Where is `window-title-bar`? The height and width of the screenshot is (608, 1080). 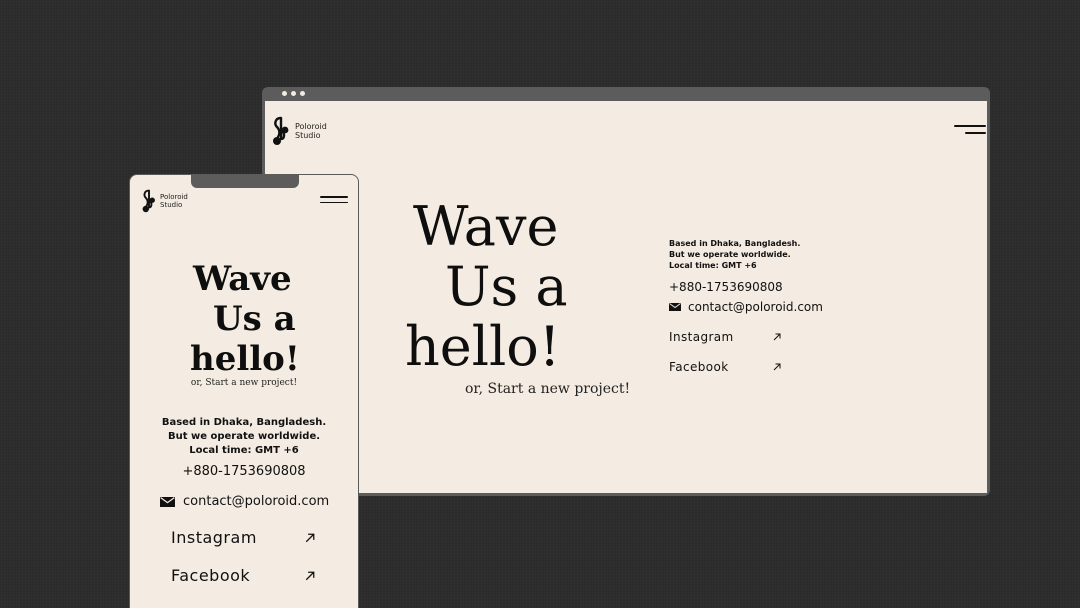
window-title-bar is located at coordinates (626, 94).